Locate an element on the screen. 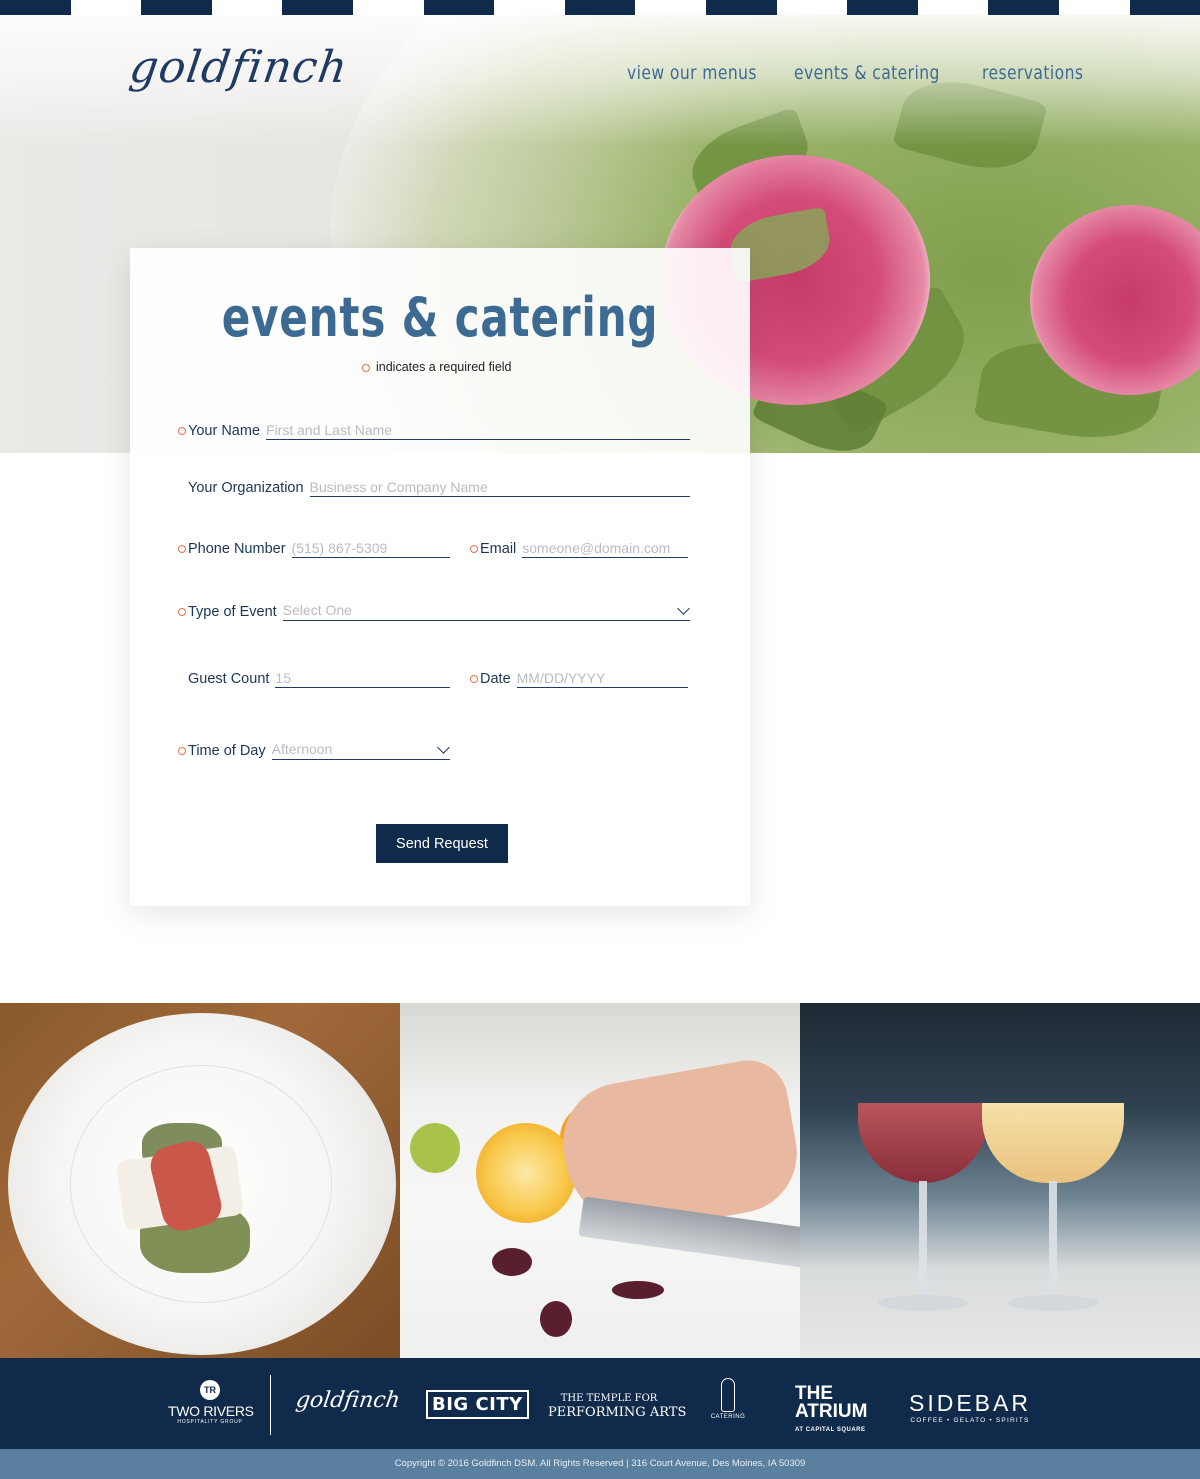  phone-input is located at coordinates (370, 547).